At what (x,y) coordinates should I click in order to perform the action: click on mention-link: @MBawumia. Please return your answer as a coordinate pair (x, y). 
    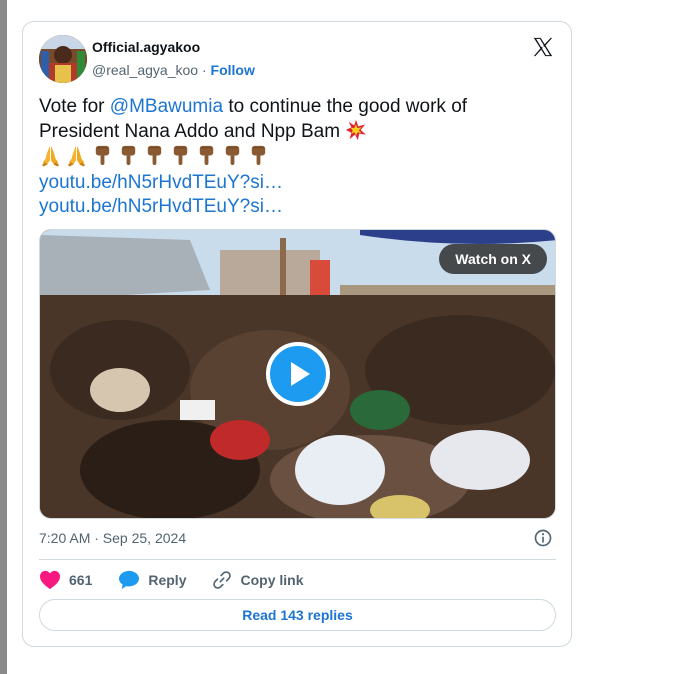
    Looking at the image, I should click on (166, 106).